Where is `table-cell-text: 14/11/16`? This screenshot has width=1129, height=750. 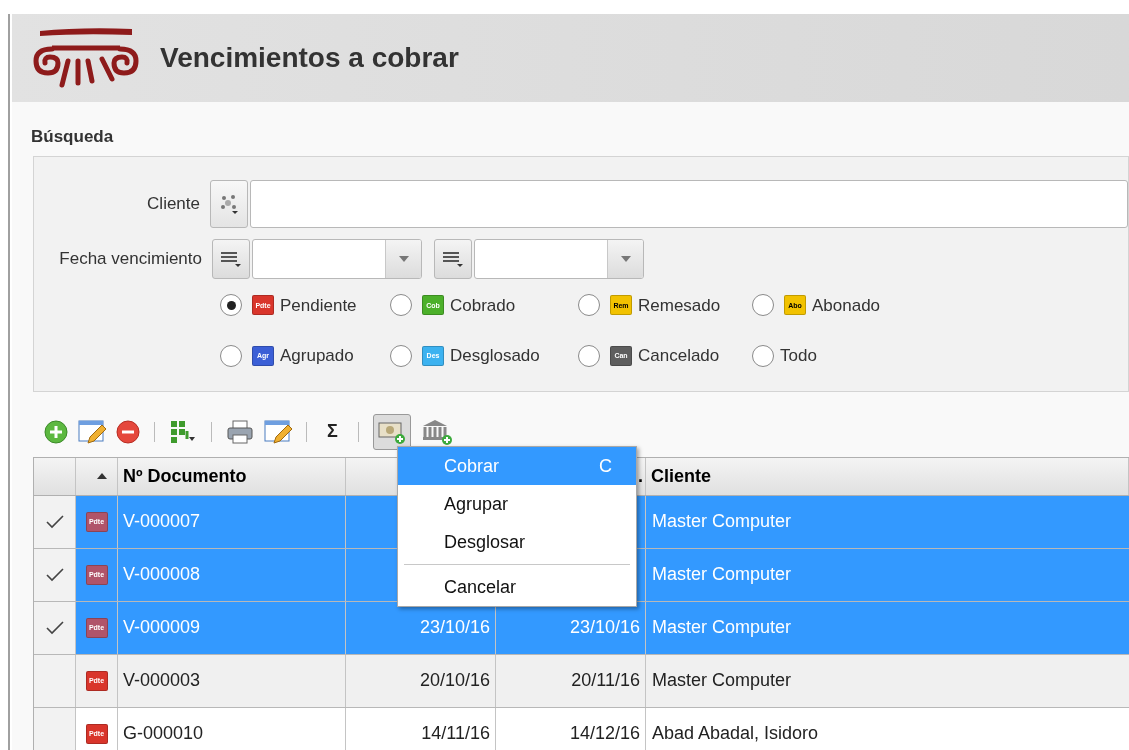 table-cell-text: 14/11/16 is located at coordinates (455, 733).